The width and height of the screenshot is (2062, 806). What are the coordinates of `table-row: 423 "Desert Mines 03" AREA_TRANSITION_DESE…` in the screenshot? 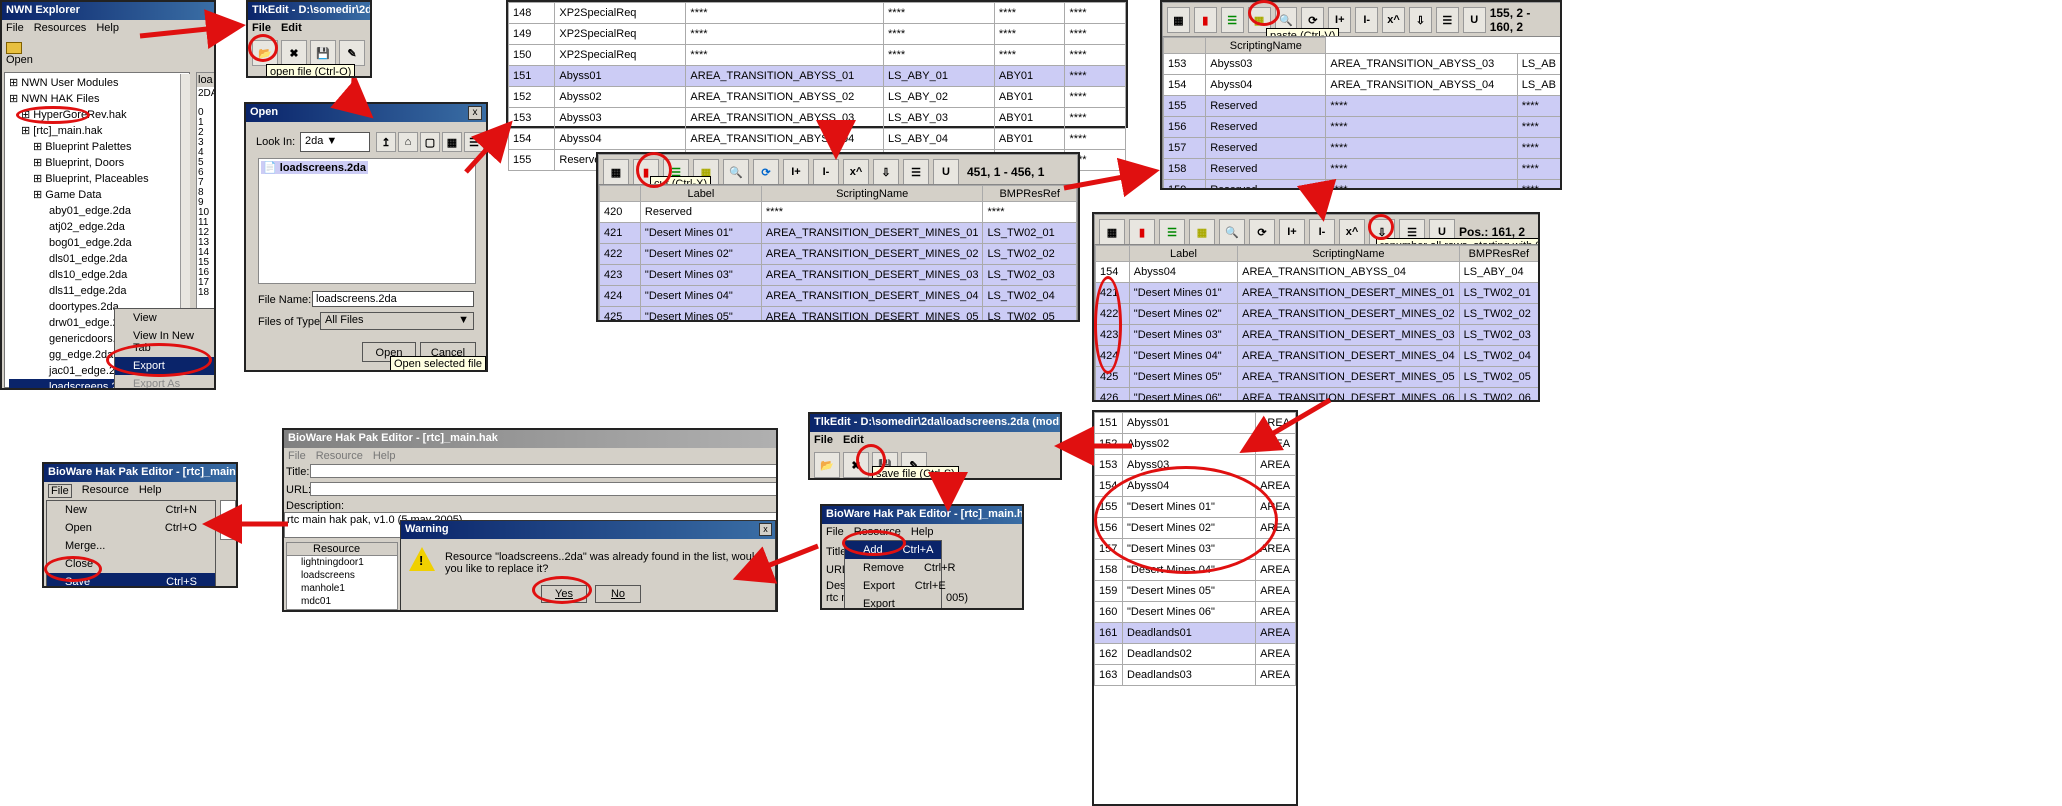 It's located at (1316, 335).